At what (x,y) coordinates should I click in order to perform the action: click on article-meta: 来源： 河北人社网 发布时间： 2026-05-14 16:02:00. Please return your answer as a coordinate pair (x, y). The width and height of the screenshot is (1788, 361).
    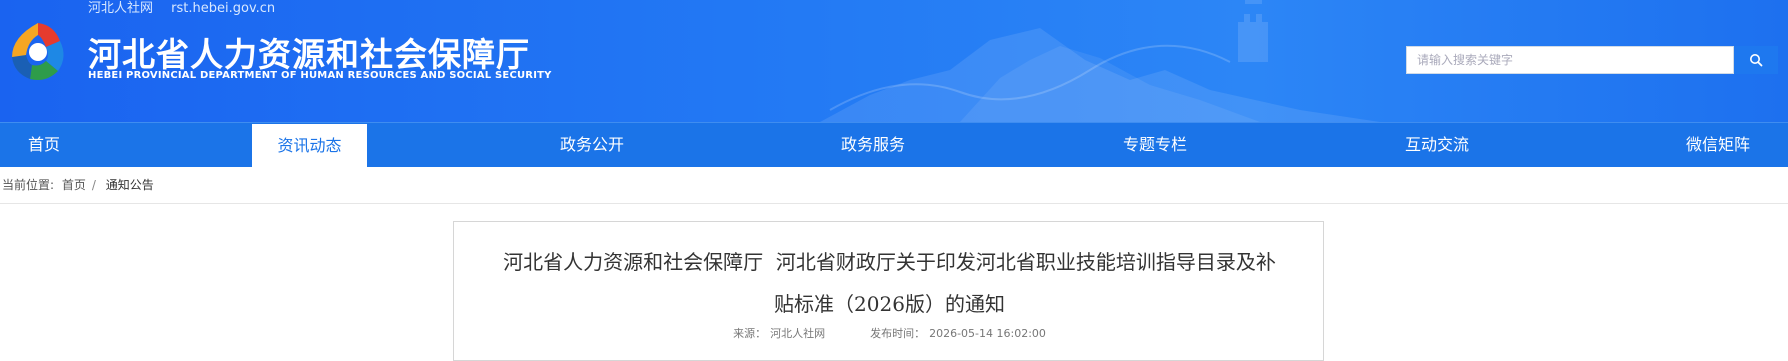
    Looking at the image, I should click on (889, 333).